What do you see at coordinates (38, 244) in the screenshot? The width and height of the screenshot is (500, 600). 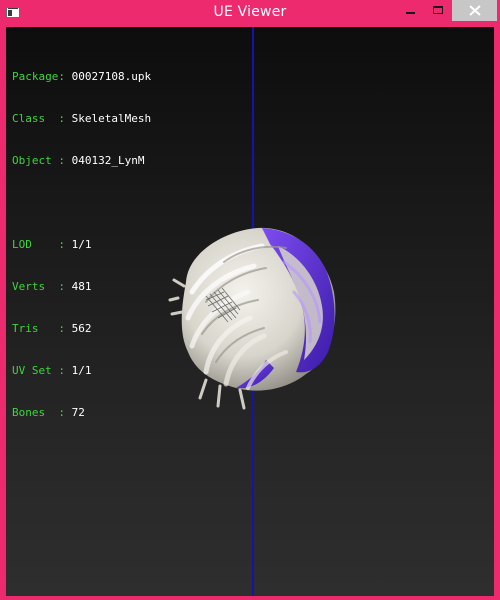 I see `info-label: LOD :` at bounding box center [38, 244].